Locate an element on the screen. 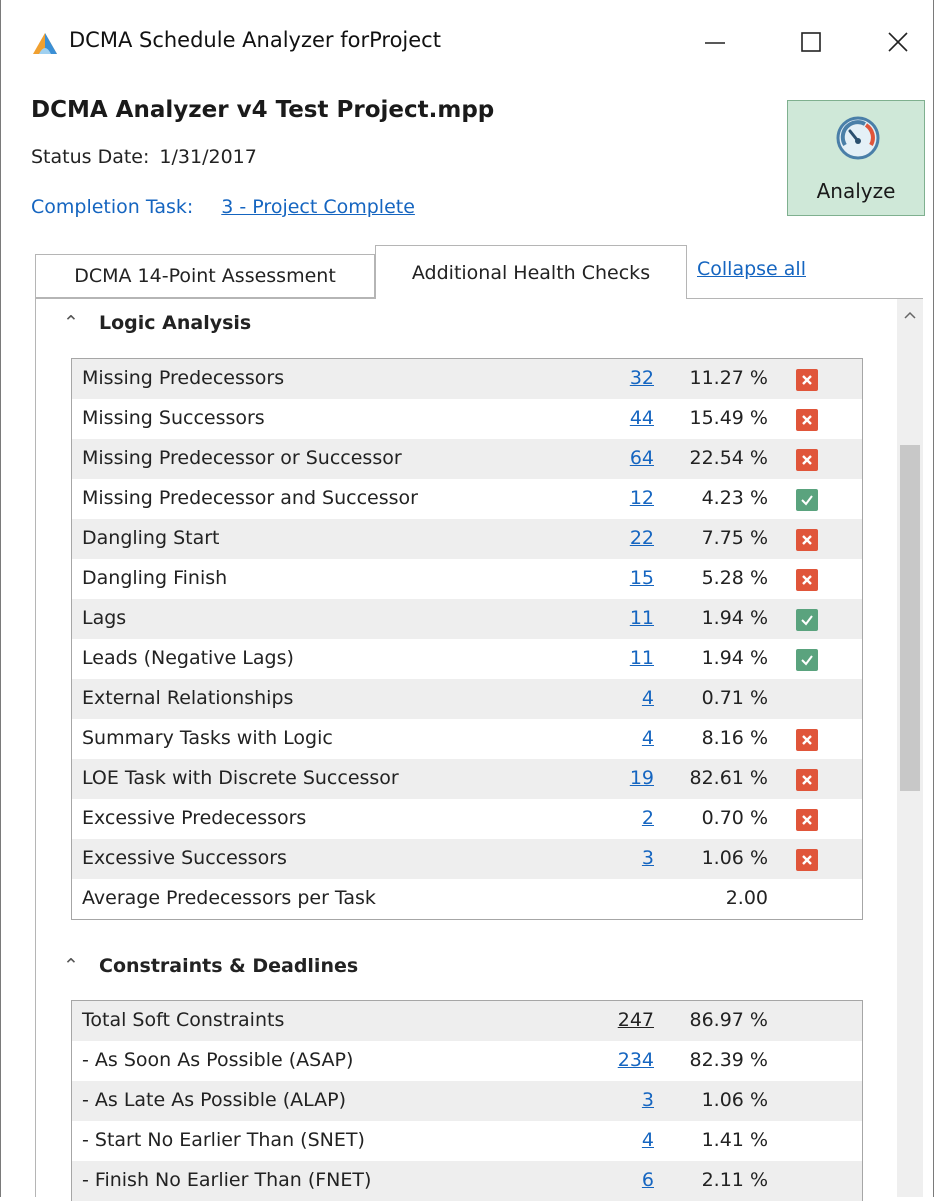 The height and width of the screenshot is (1201, 934). maximize-icon is located at coordinates (811, 42).